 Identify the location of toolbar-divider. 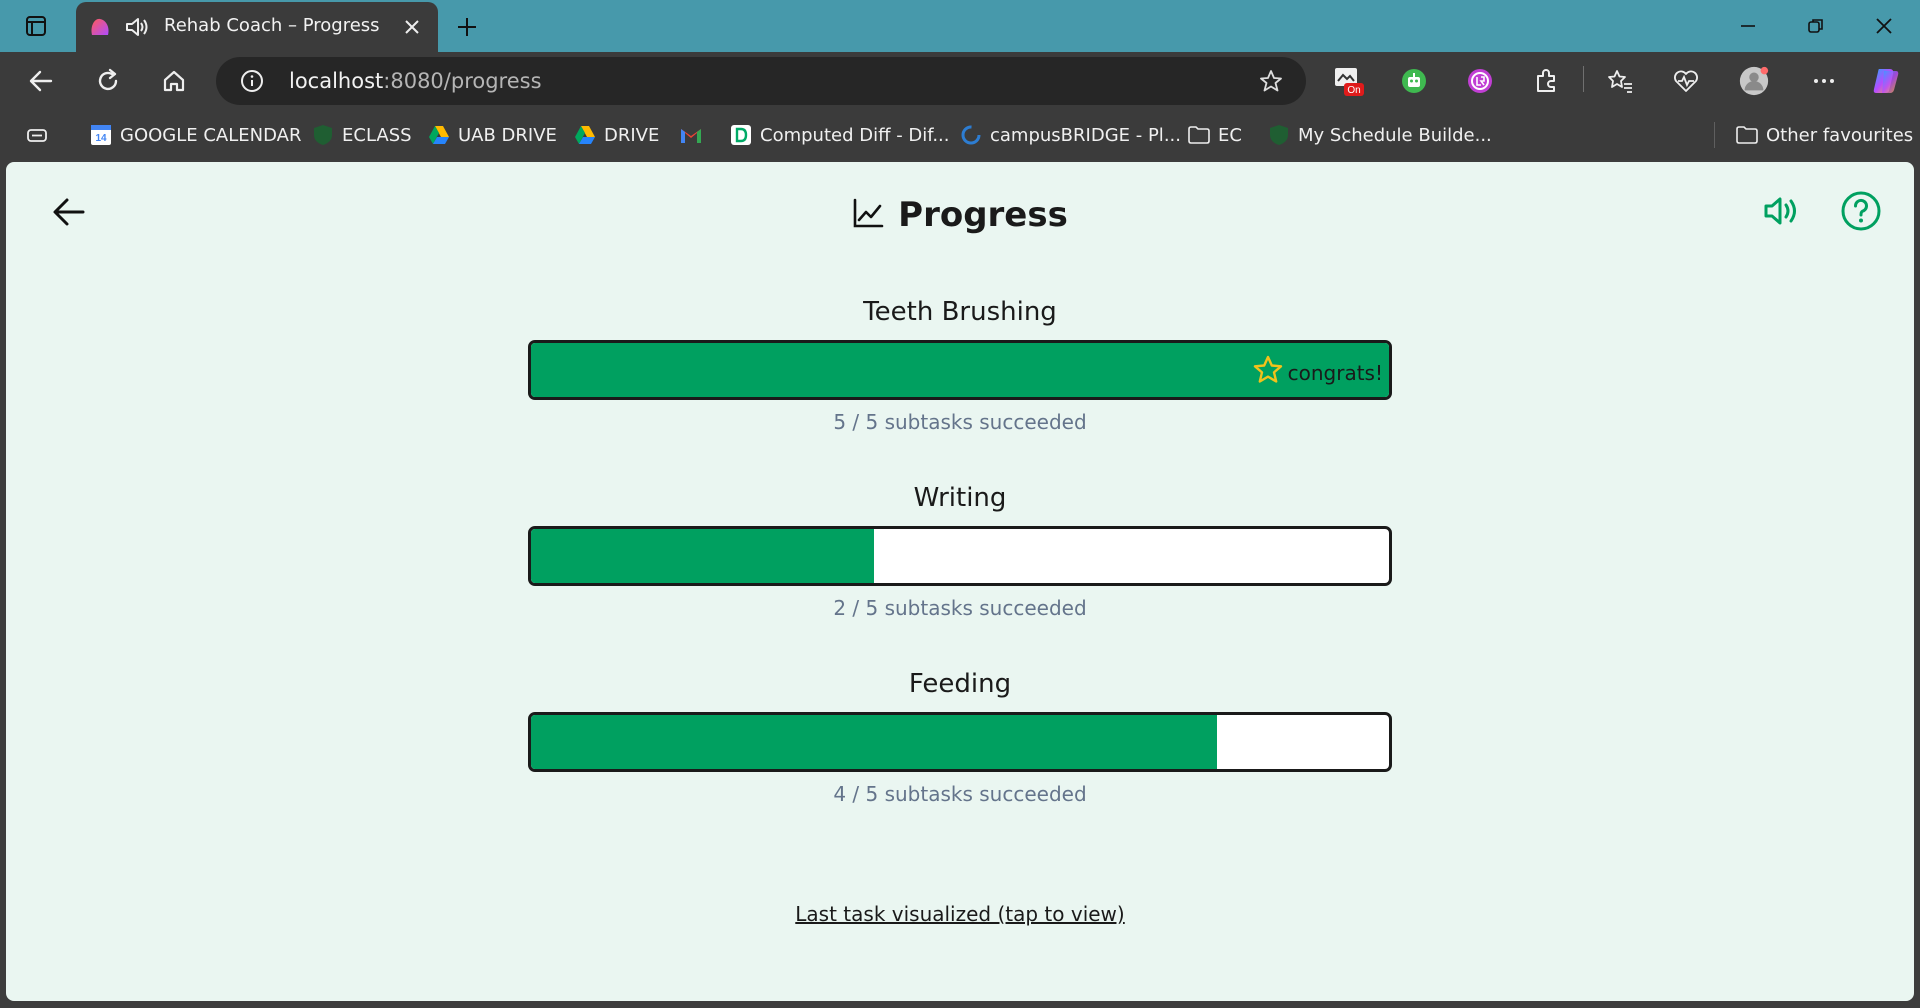
(1583, 79).